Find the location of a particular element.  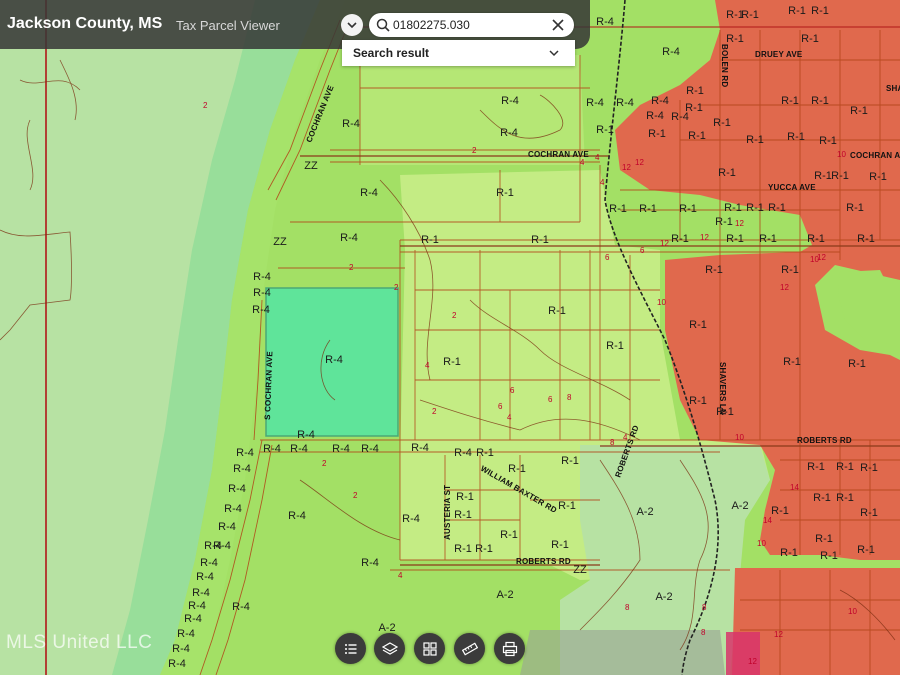

parcel-search-input is located at coordinates (468, 25).